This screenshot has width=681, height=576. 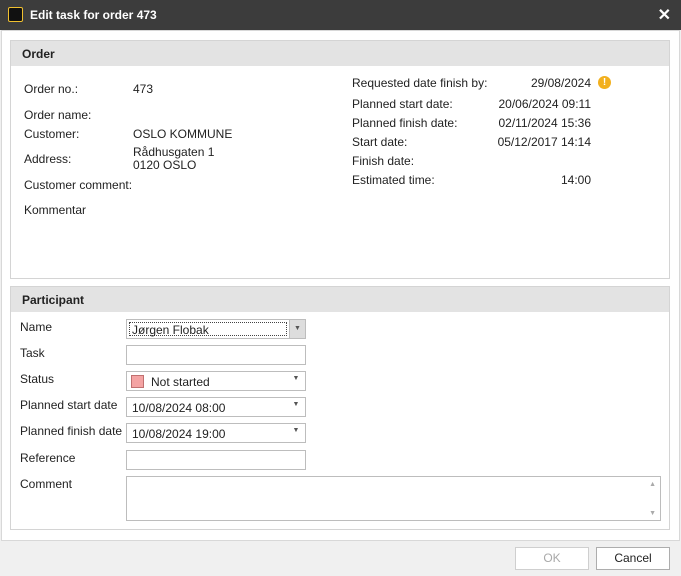 What do you see at coordinates (340, 53) in the screenshot?
I see `order-section-header: Order` at bounding box center [340, 53].